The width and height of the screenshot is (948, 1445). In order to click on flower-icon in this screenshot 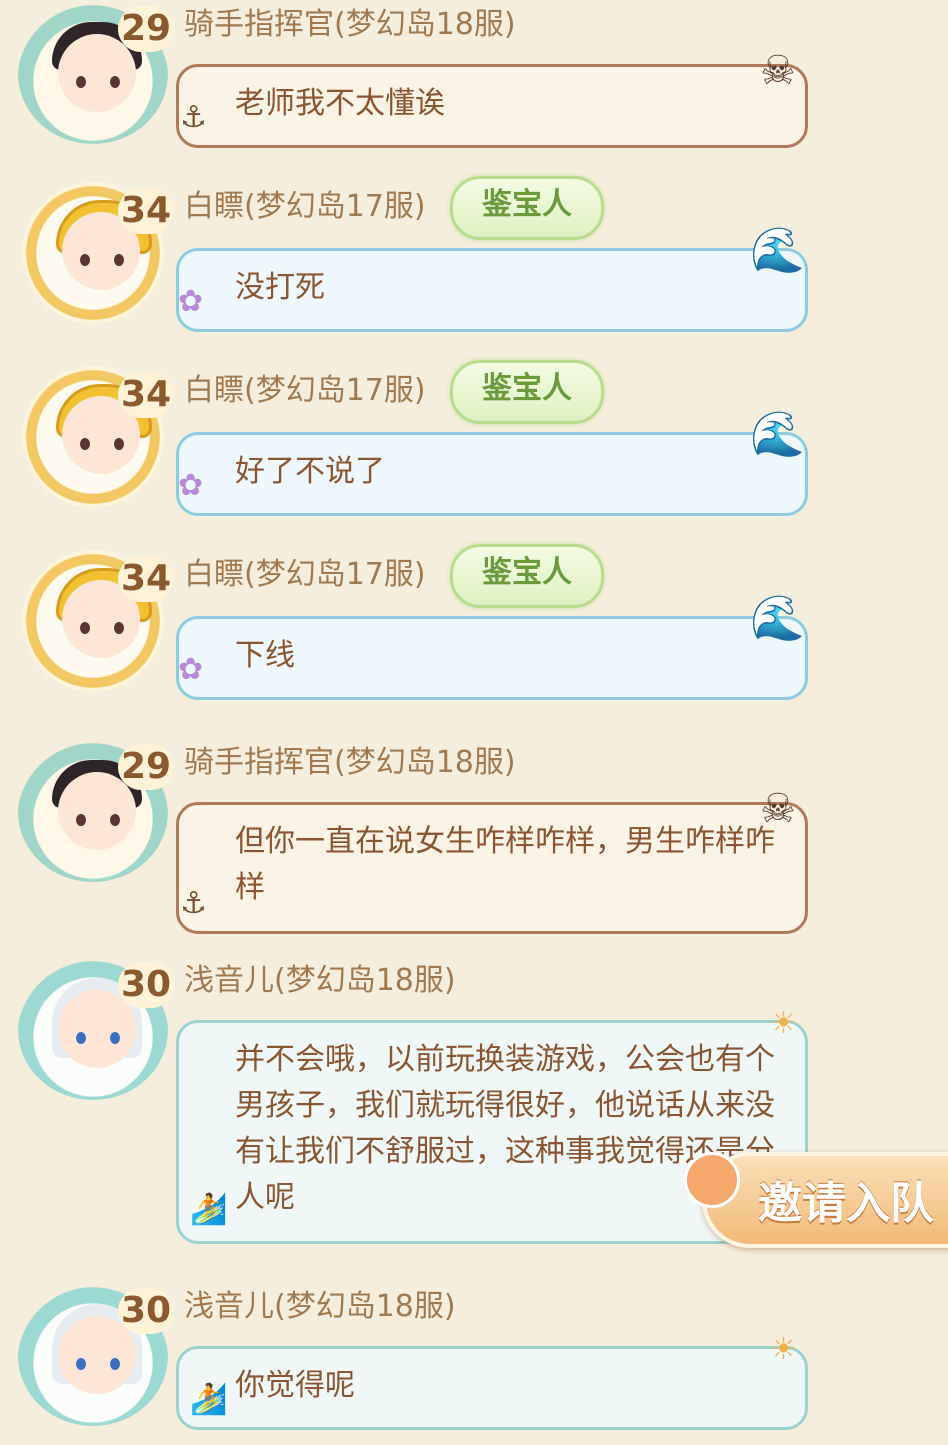, I will do `click(712, 1180)`.